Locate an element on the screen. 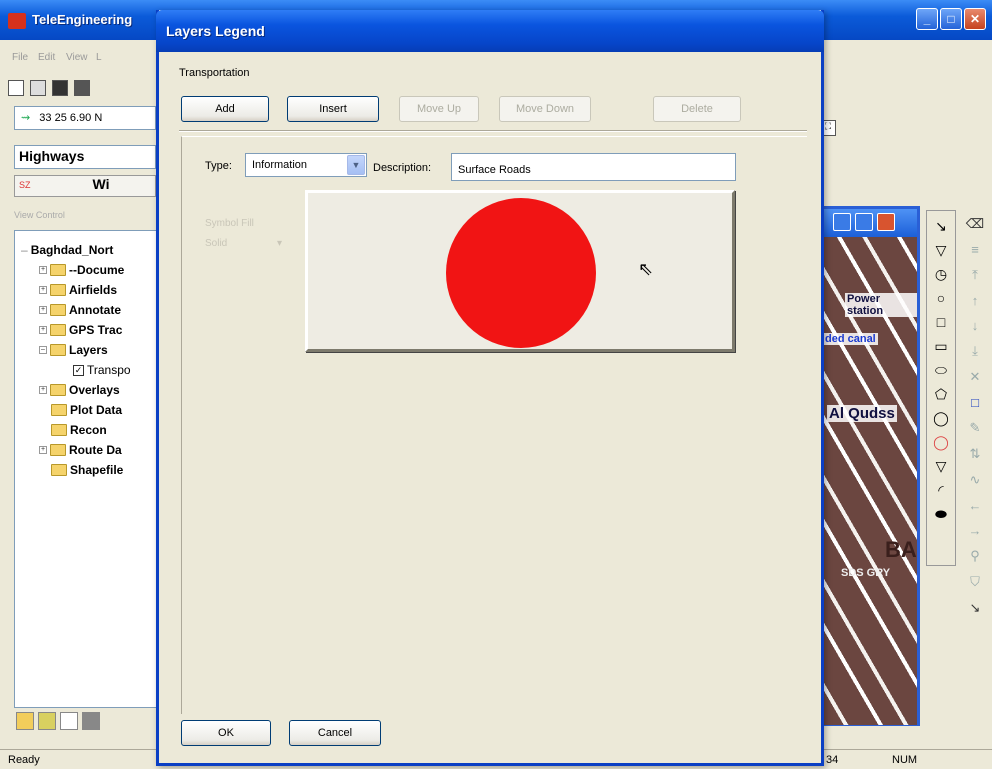  tree-item-shapefile: Shapefile is located at coordinates (87, 470).